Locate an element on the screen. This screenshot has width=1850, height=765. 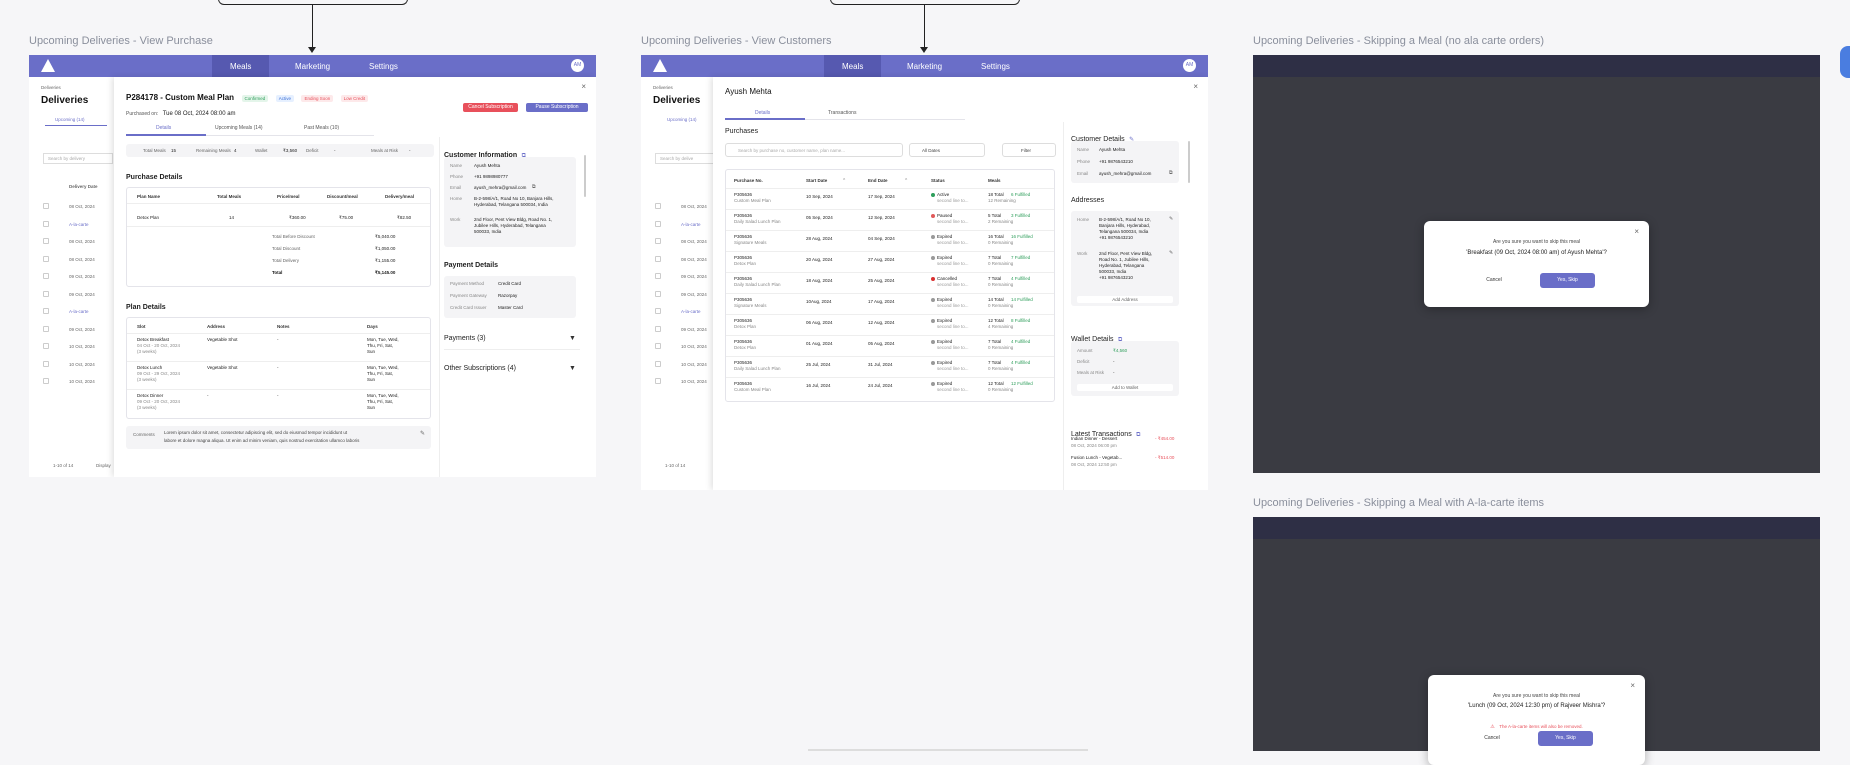
tab-transactions: Transactions is located at coordinates (842, 113).